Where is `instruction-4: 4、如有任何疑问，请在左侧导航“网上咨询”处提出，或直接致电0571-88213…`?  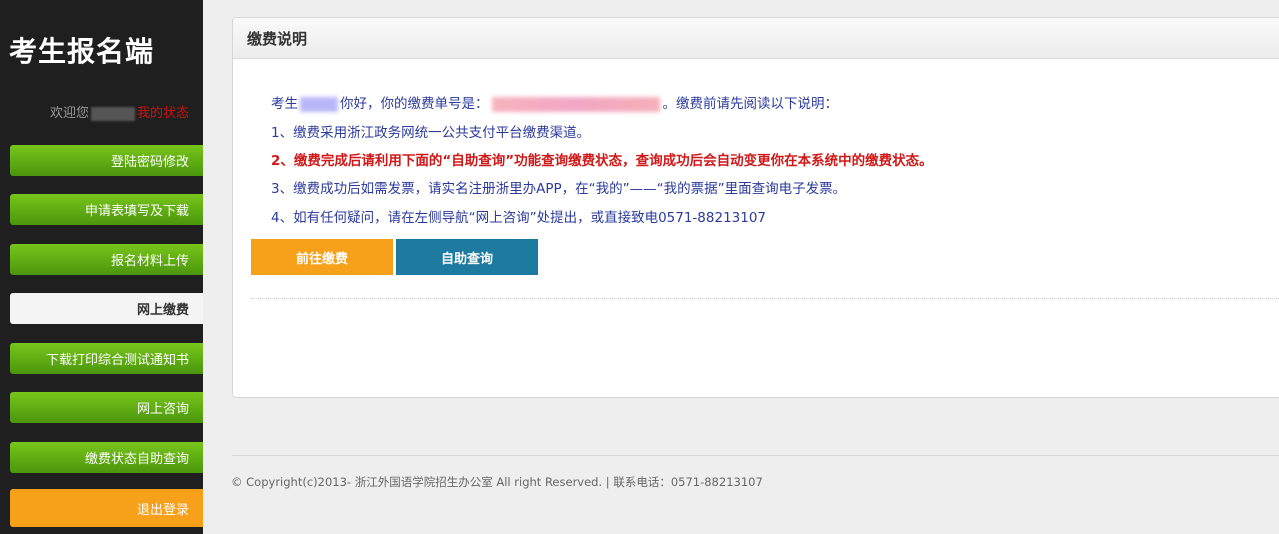 instruction-4: 4、如有任何疑问，请在左侧导航“网上咨询”处提出，或直接致电0571-88213… is located at coordinates (519, 218).